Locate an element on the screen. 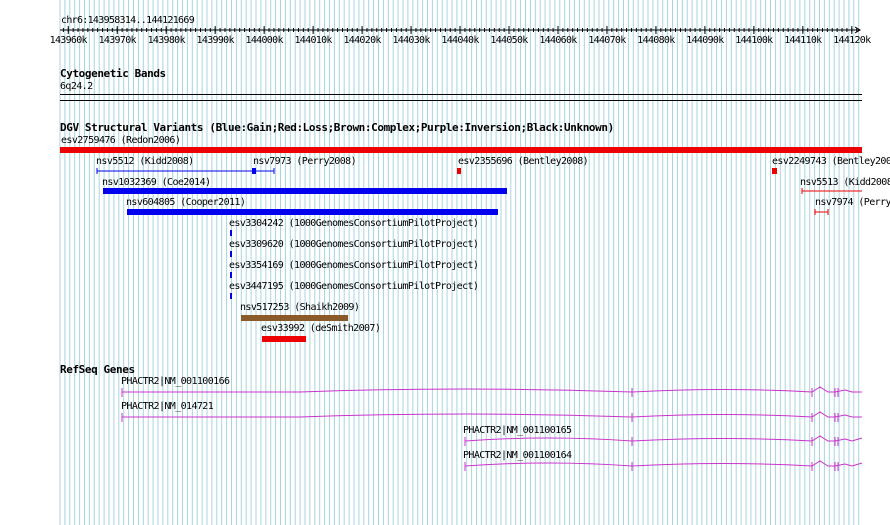  ruler-tick-label: 144030k is located at coordinates (411, 40).